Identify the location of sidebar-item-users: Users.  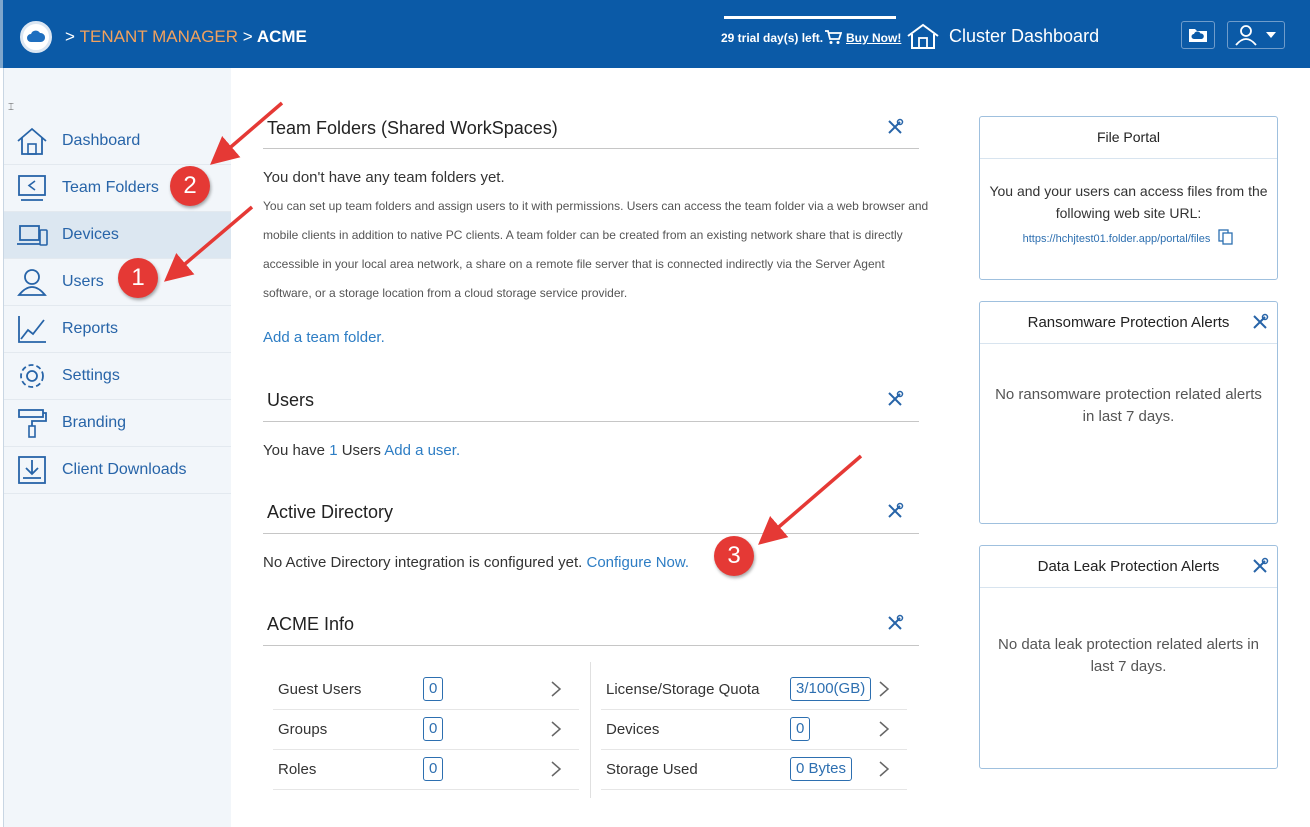
(117, 282).